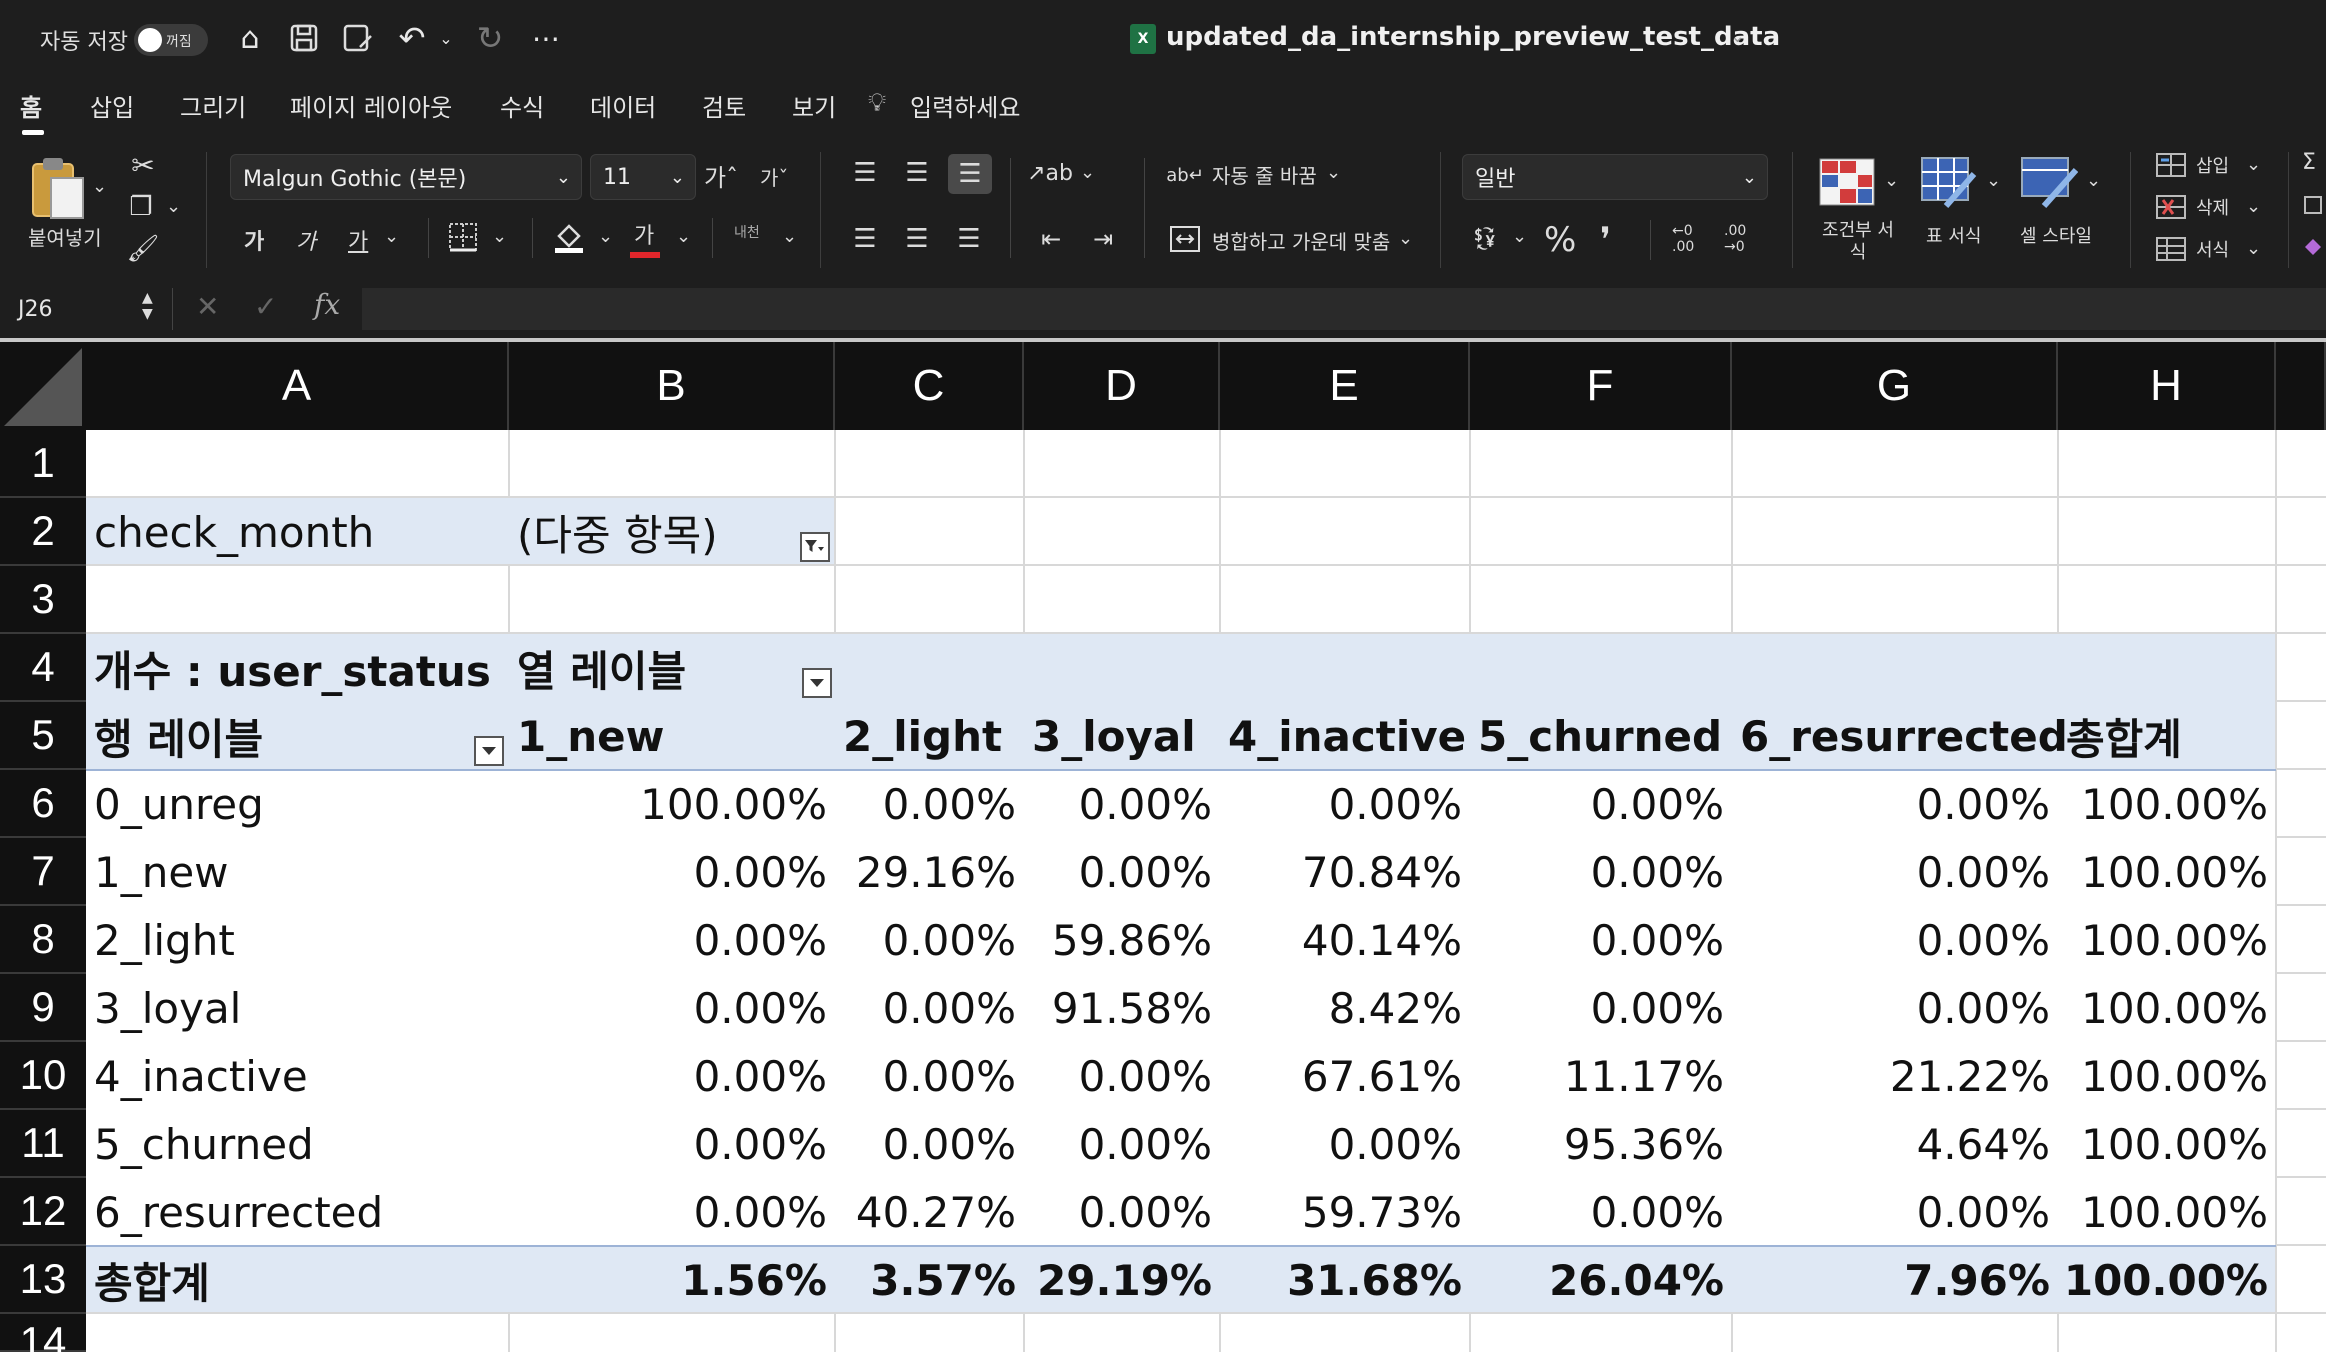 This screenshot has width=2326, height=1366. I want to click on clear-icon, so click(2313, 247).